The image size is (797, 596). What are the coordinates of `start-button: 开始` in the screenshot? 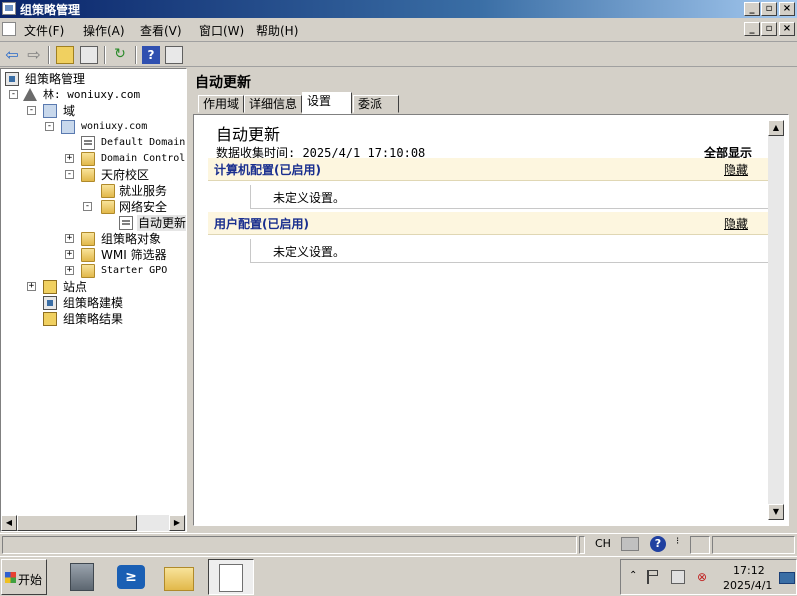 It's located at (24, 577).